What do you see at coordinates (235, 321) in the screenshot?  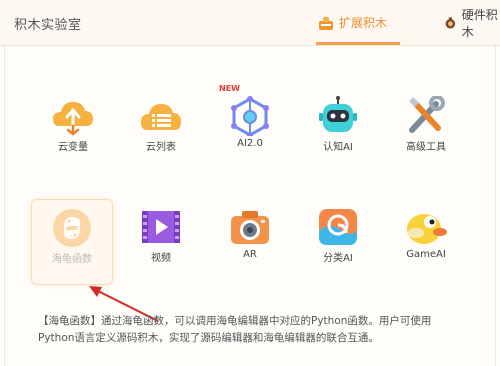 I see `description-line-1: 【海龟函数】通过海龟函数，可以调用海龟编辑器中对应的Python函数。用户可使用` at bounding box center [235, 321].